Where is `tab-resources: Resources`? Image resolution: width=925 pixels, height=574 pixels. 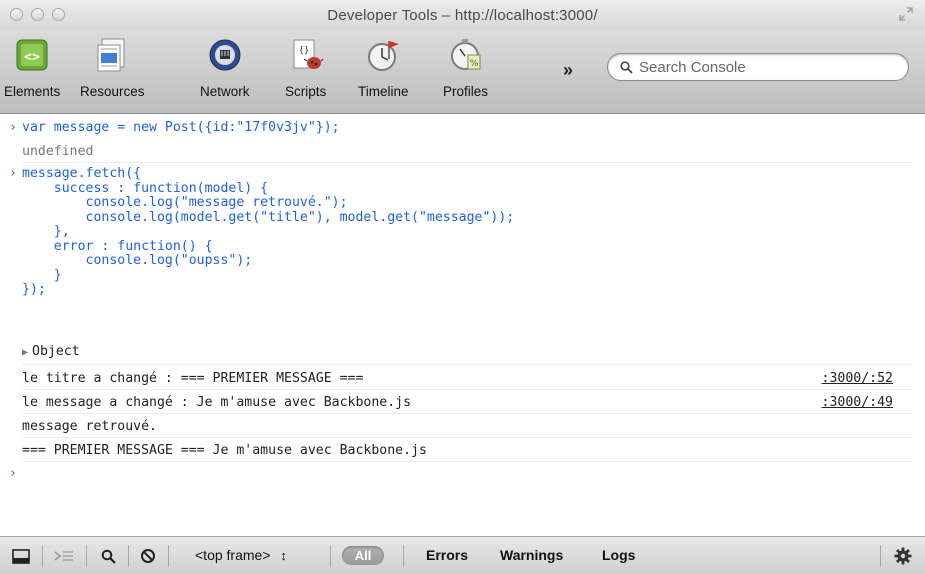
tab-resources: Resources is located at coordinates (112, 67).